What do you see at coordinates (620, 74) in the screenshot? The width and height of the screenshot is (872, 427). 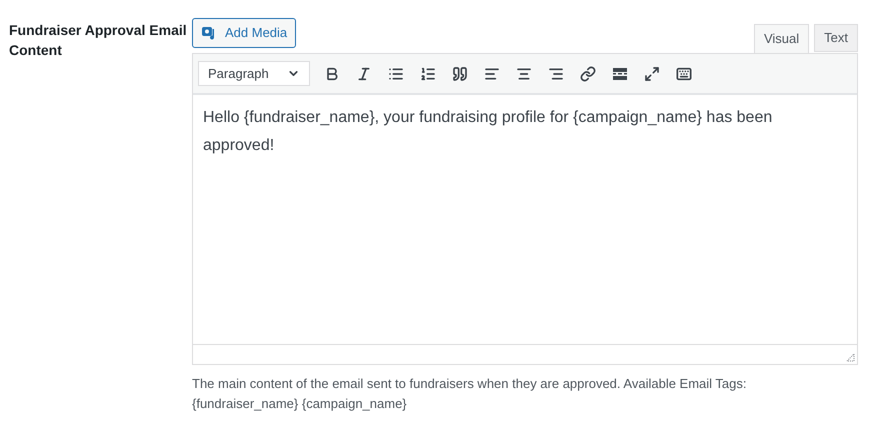 I see `read-more-icon` at bounding box center [620, 74].